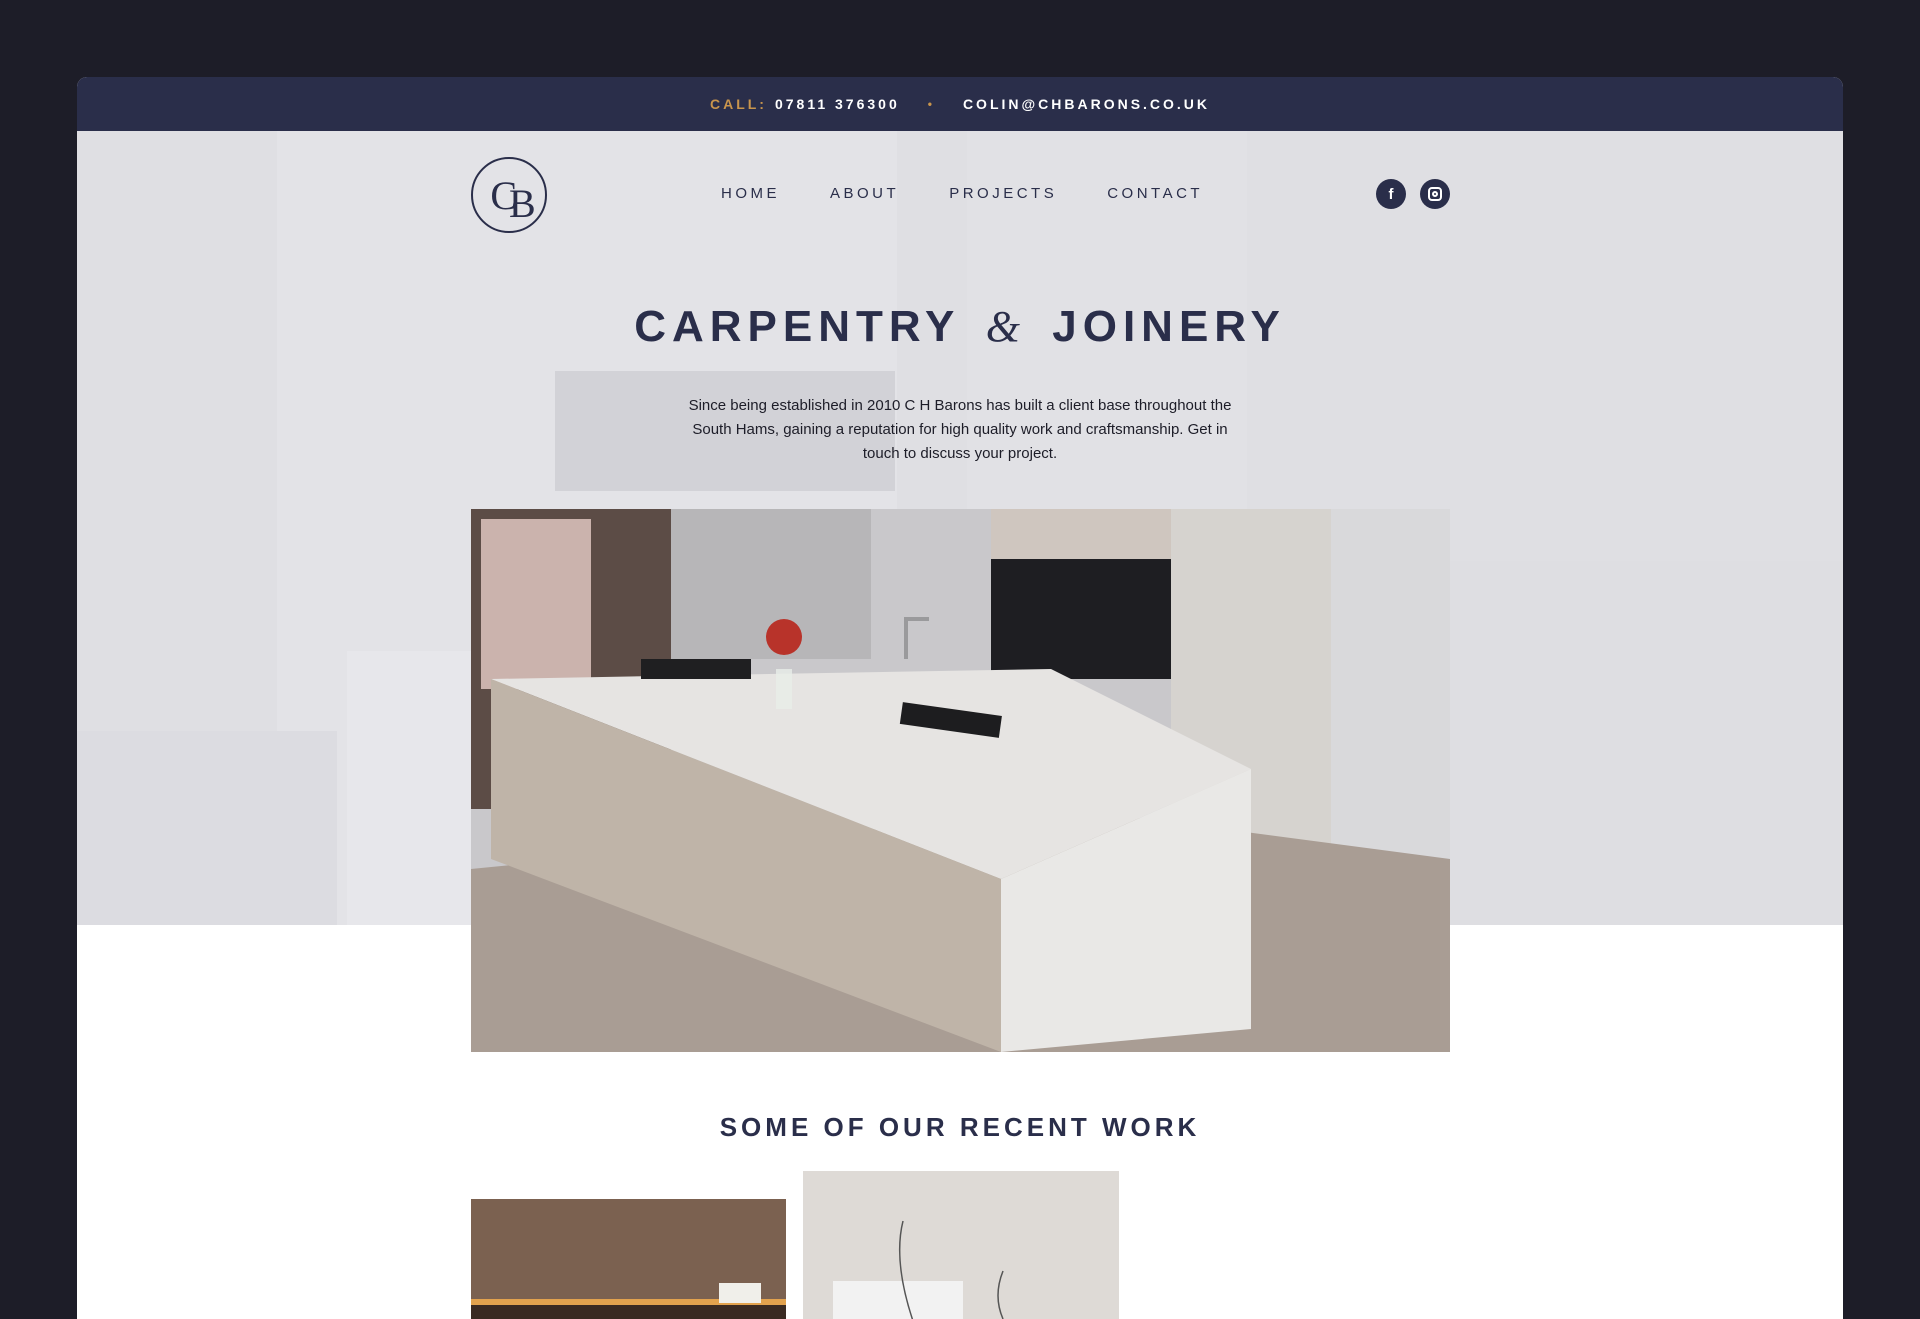  Describe the element at coordinates (522, 203) in the screenshot. I see `logo-letter-b: B` at that location.